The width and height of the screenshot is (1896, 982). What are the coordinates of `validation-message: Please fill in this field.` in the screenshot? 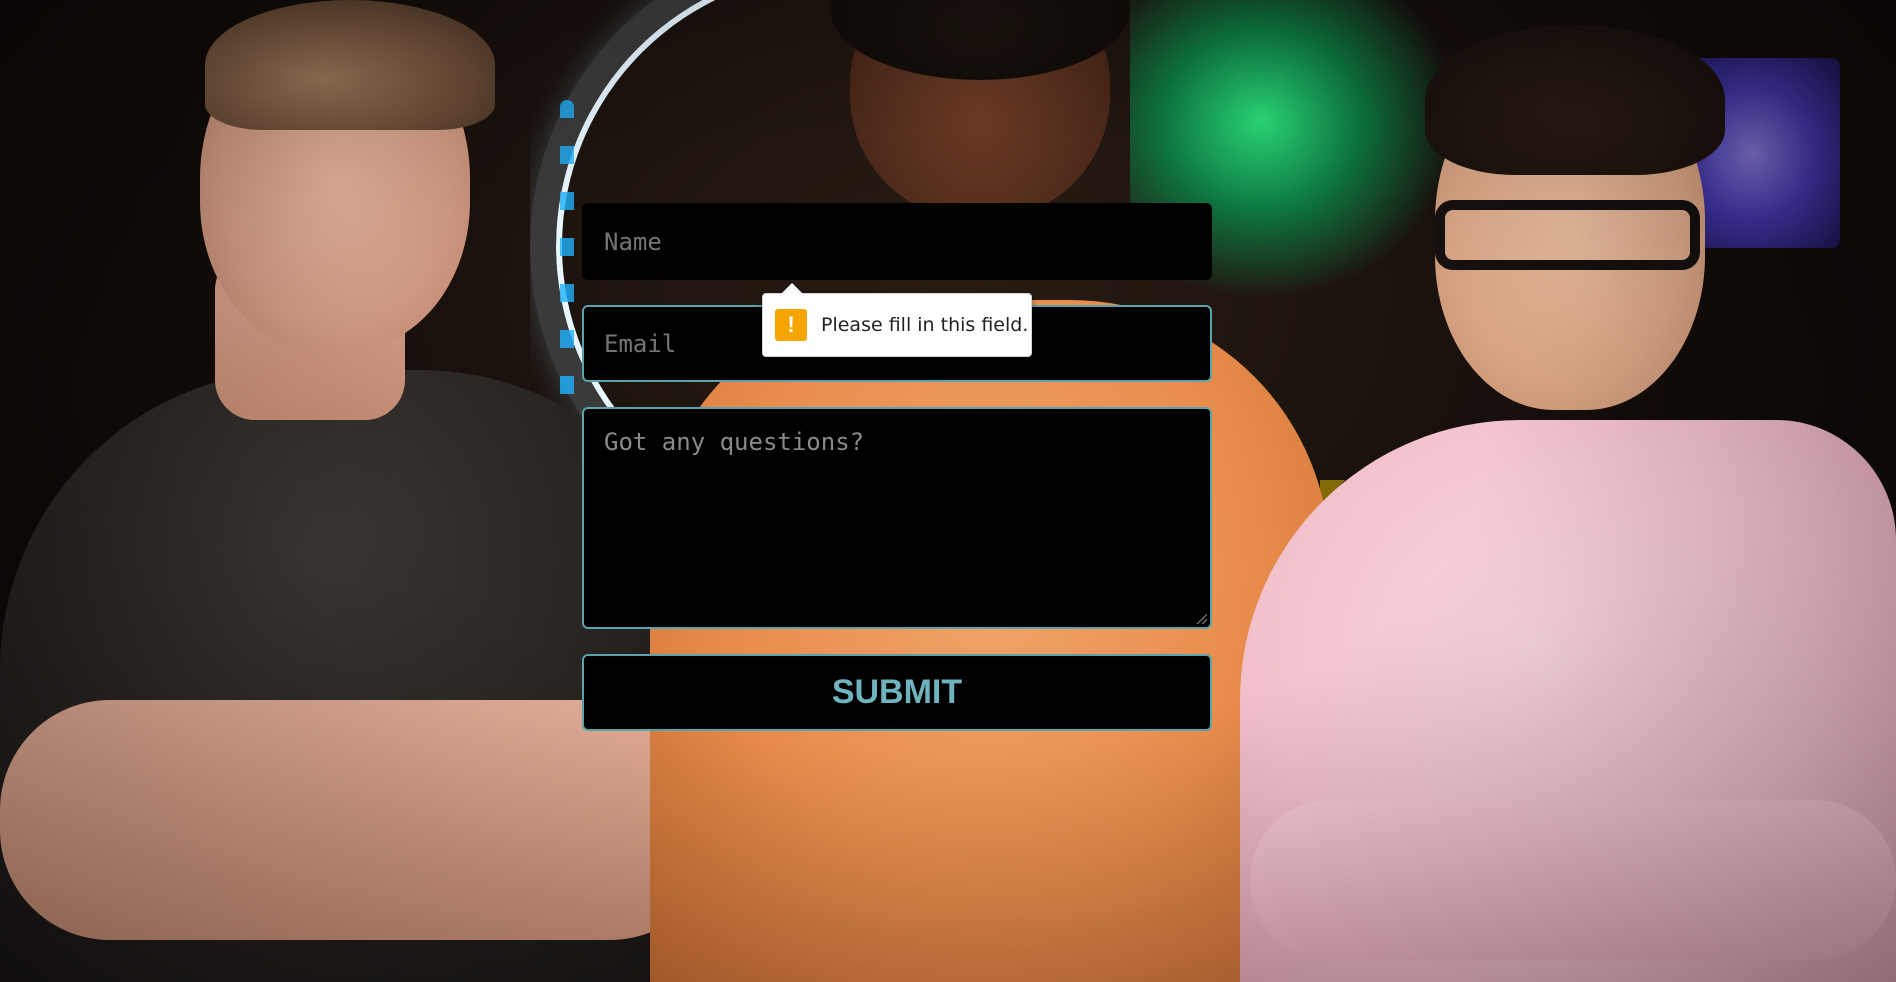 It's located at (925, 325).